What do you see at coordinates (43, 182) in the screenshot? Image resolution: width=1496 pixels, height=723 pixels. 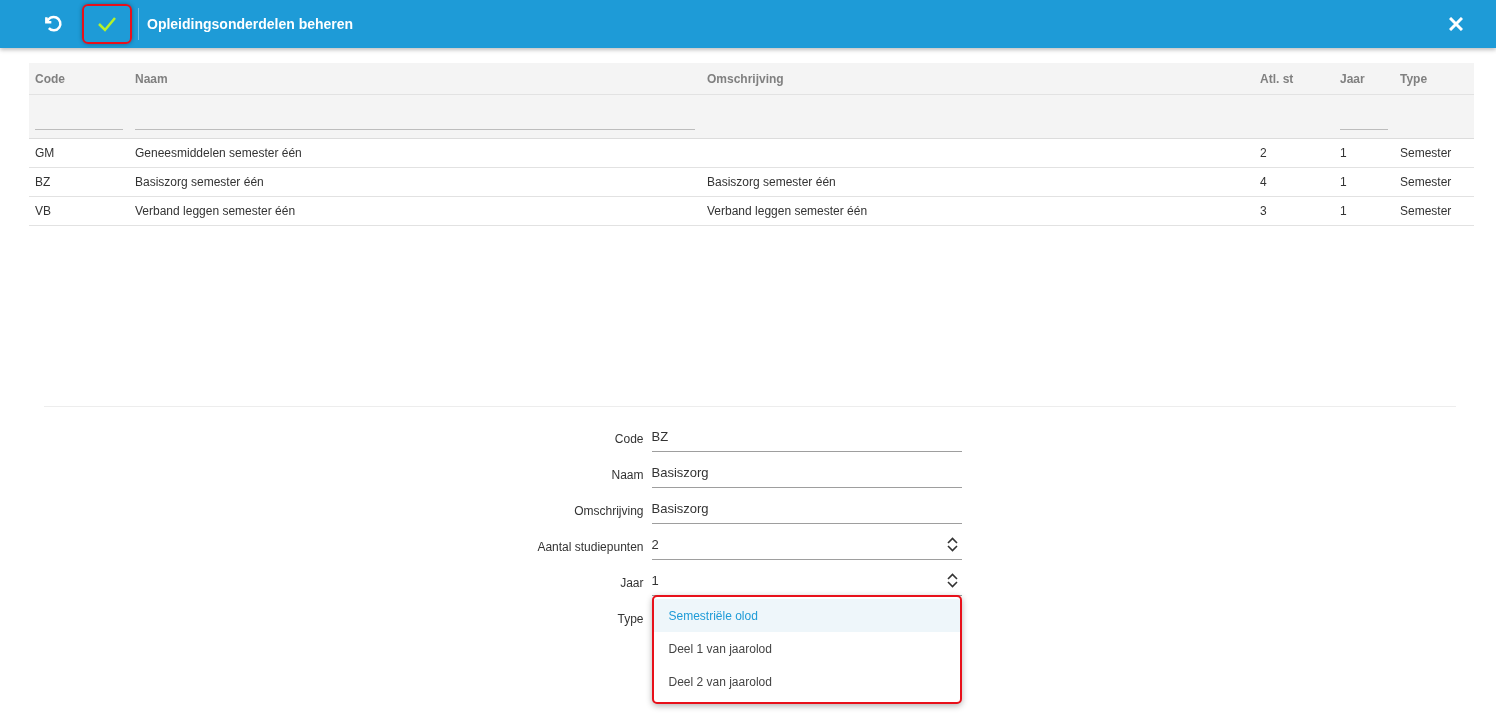 I see `table-cell: BZ` at bounding box center [43, 182].